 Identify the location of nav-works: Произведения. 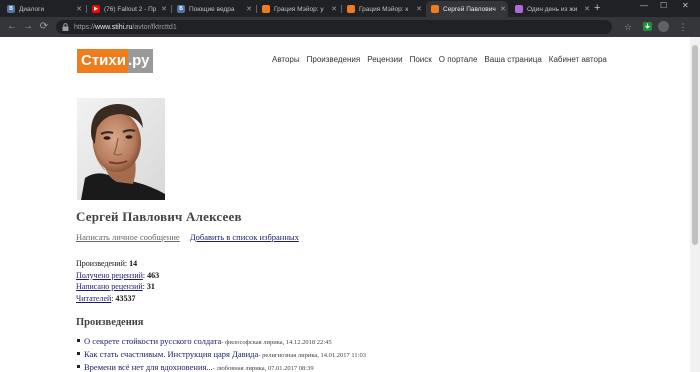
(334, 59).